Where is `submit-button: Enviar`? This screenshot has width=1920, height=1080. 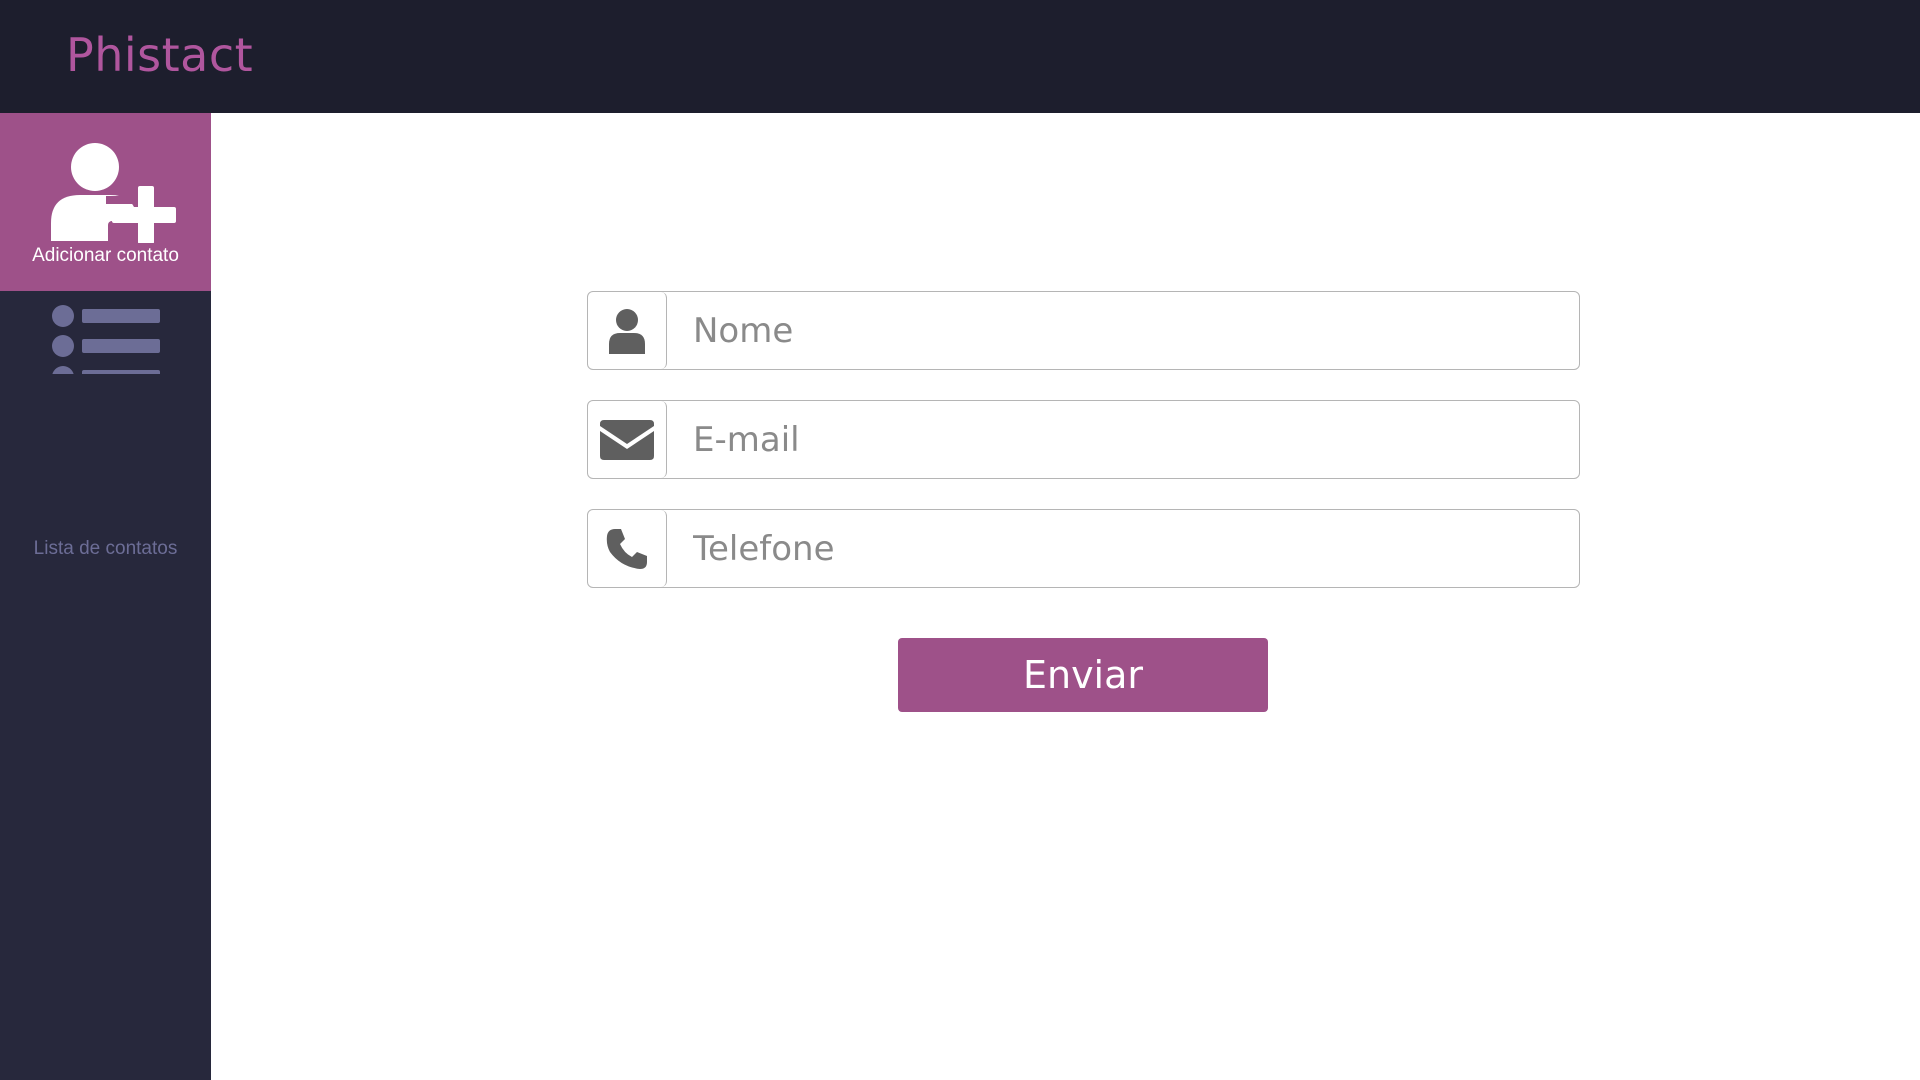 submit-button: Enviar is located at coordinates (1083, 675).